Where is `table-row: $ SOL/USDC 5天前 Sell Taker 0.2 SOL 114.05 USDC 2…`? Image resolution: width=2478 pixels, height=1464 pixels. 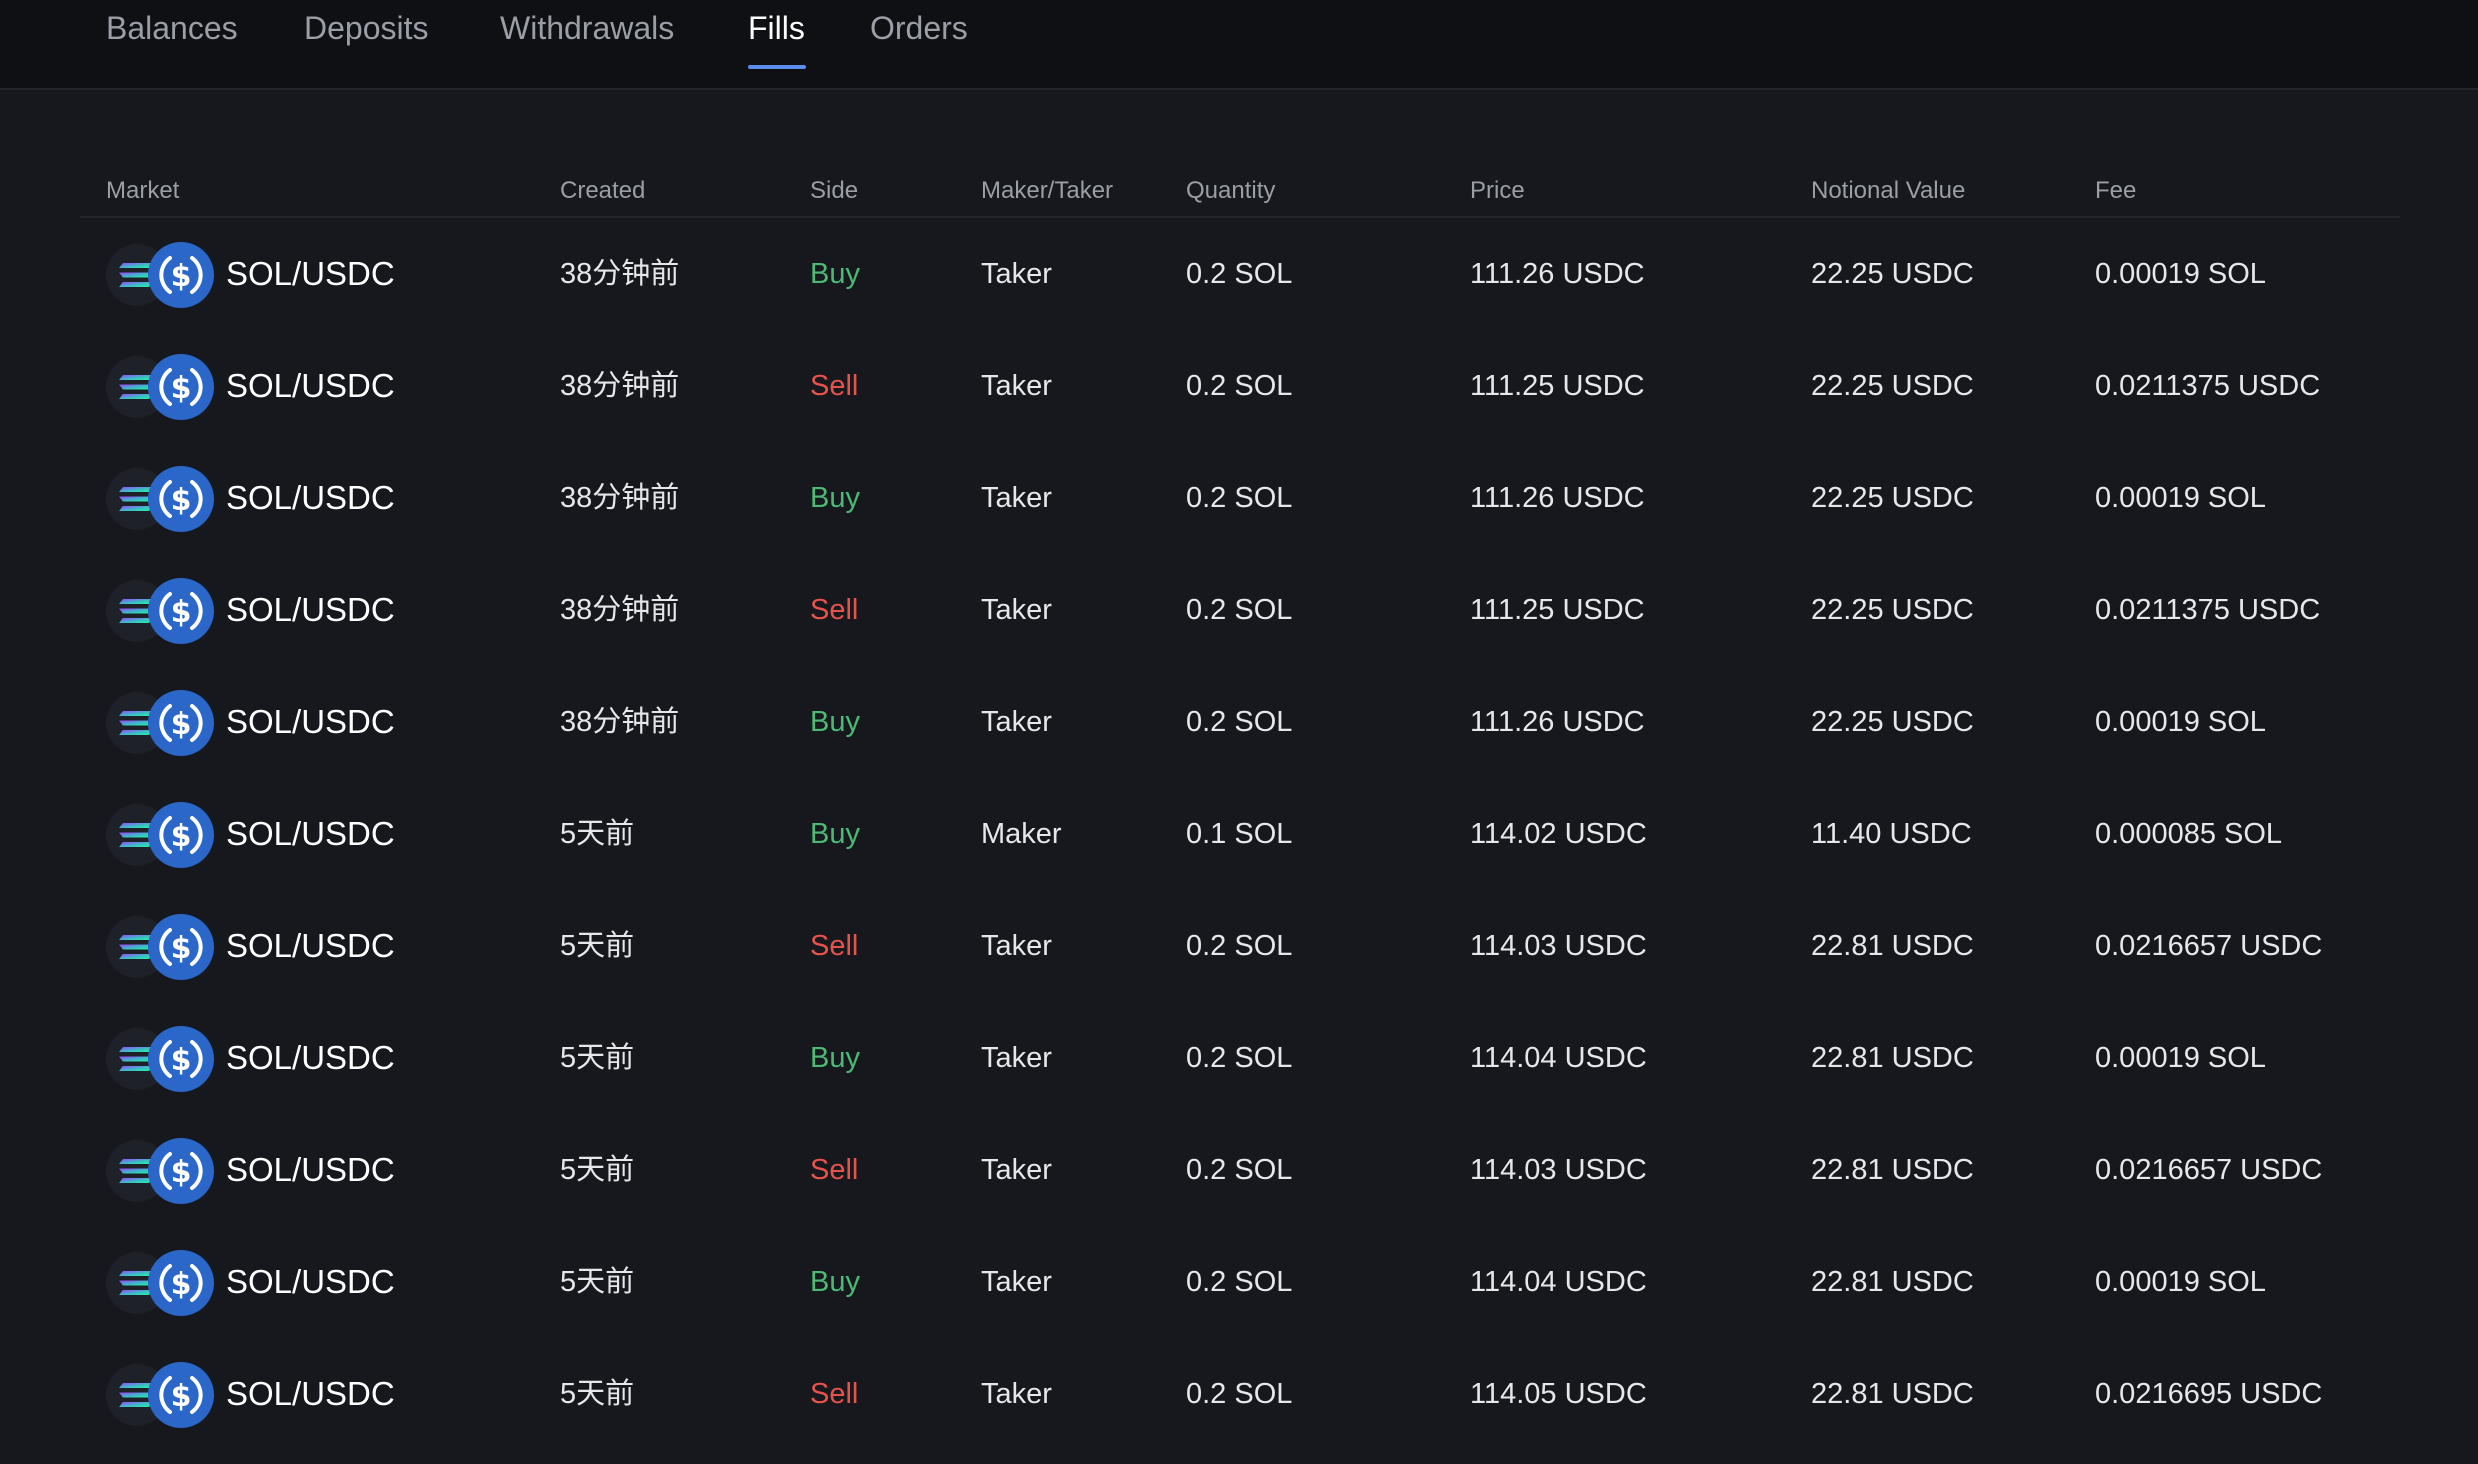 table-row: $ SOL/USDC 5天前 Sell Taker 0.2 SOL 114.05 USDC 2… is located at coordinates (1240, 1394).